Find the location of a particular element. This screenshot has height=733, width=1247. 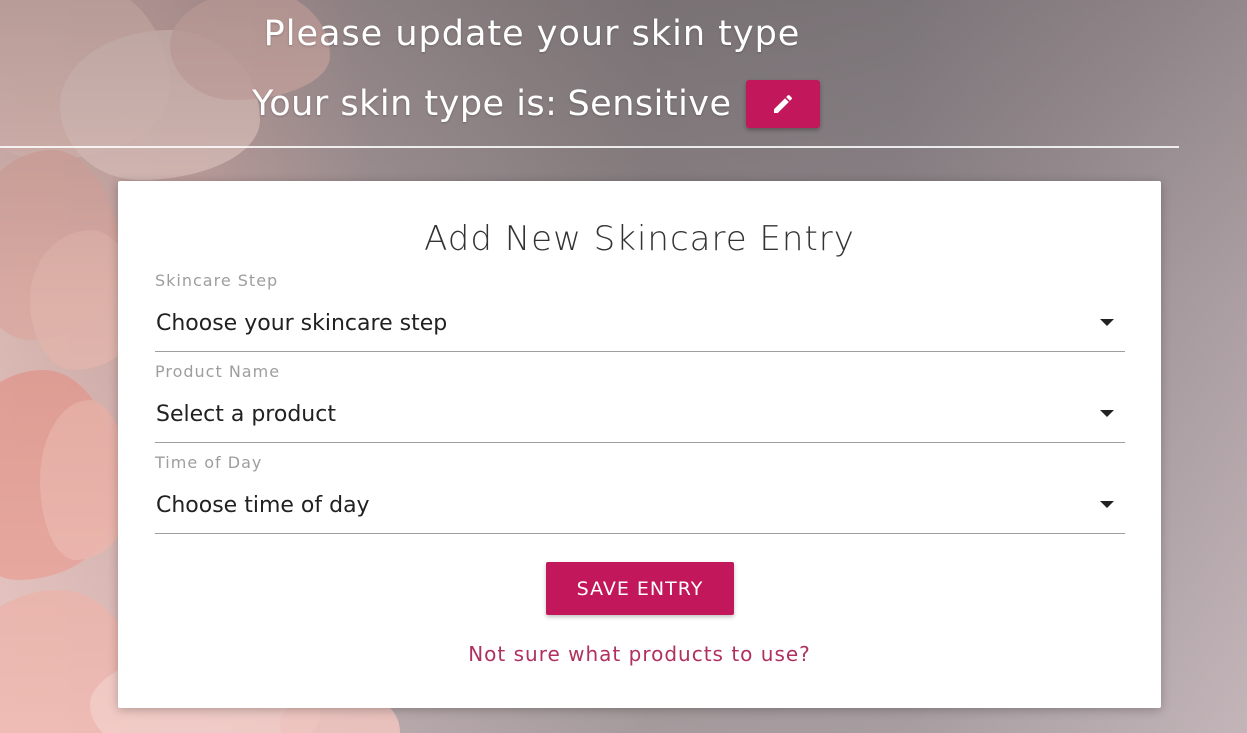

product-name-field: Product Name Select a product is located at coordinates (640, 402).